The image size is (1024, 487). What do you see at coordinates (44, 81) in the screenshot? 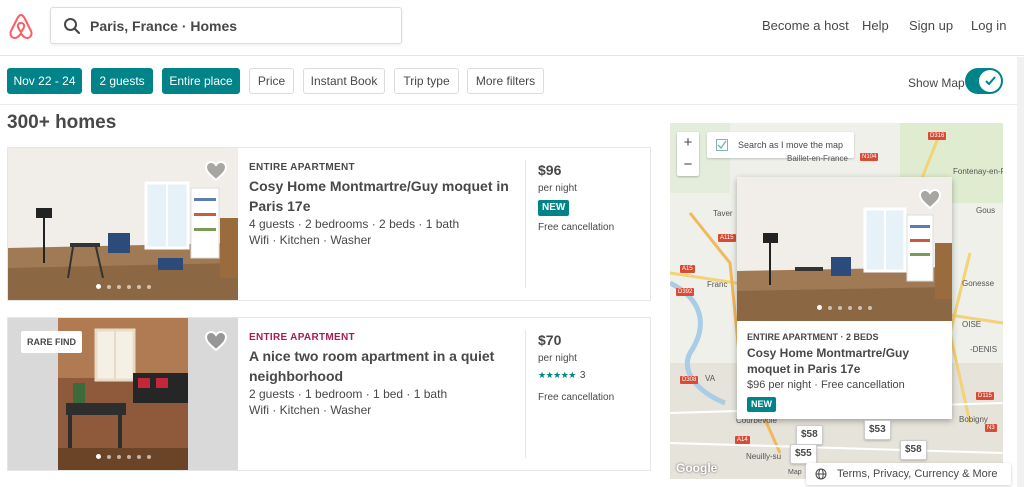
I see `filter-dates: Nov 22 - 24` at bounding box center [44, 81].